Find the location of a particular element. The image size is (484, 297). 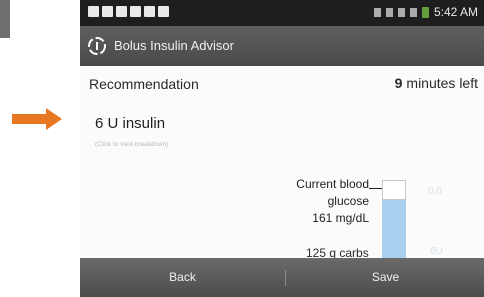

bottom-action-bar: Back Save is located at coordinates (282, 277).